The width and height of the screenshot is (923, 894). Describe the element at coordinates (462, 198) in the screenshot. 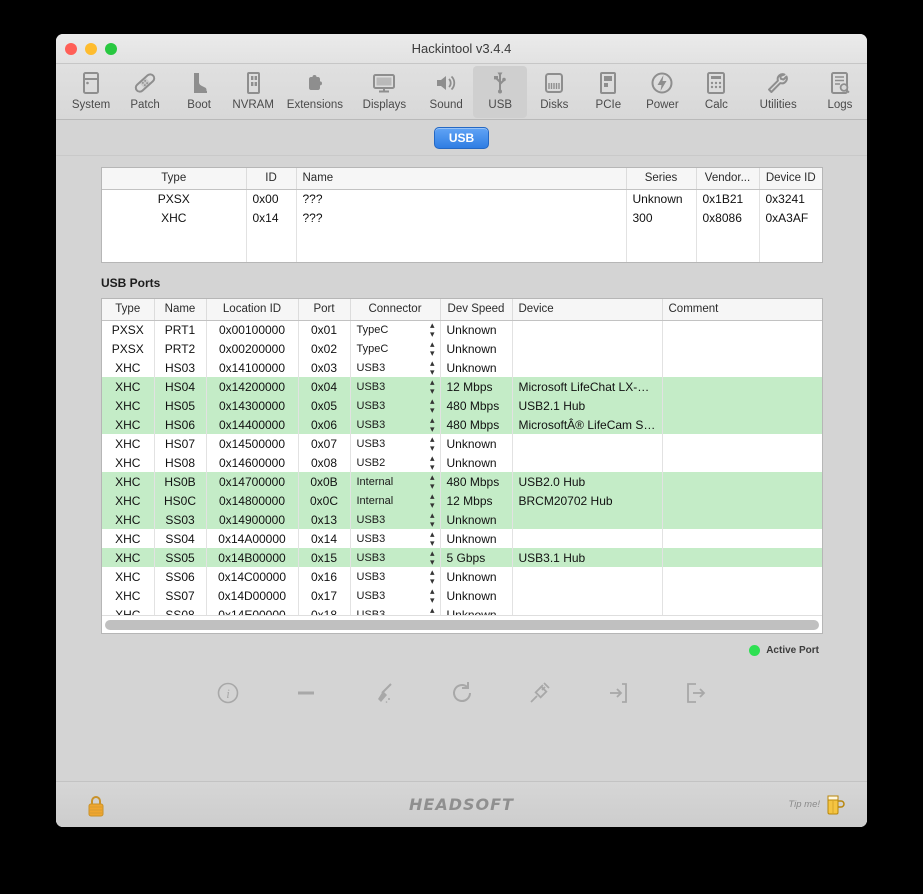

I see `table-row: PXSX 0x00??? Unknown 0x1B21 0x3241` at that location.